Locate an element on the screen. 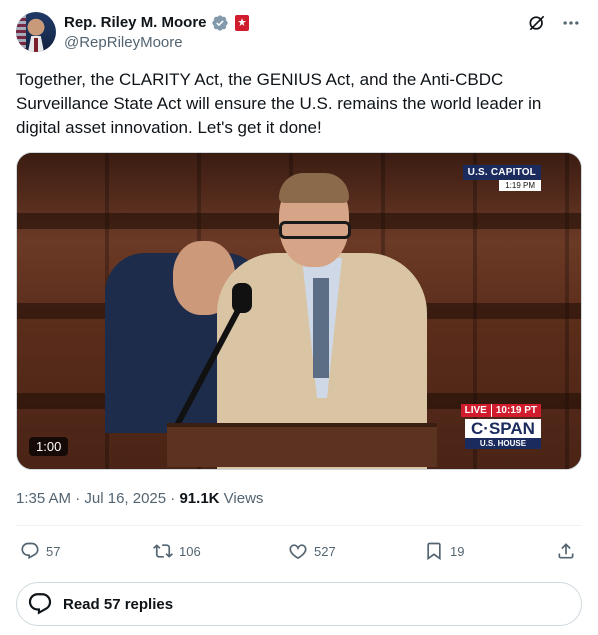  more-options-icon is located at coordinates (571, 23).